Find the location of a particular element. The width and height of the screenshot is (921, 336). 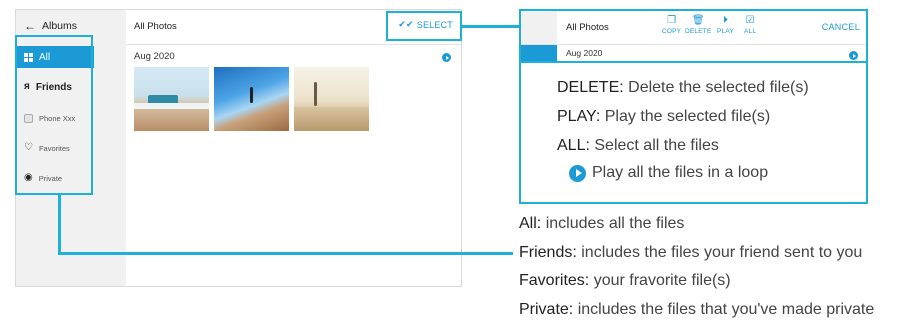

play-circle-icon is located at coordinates (577, 173).